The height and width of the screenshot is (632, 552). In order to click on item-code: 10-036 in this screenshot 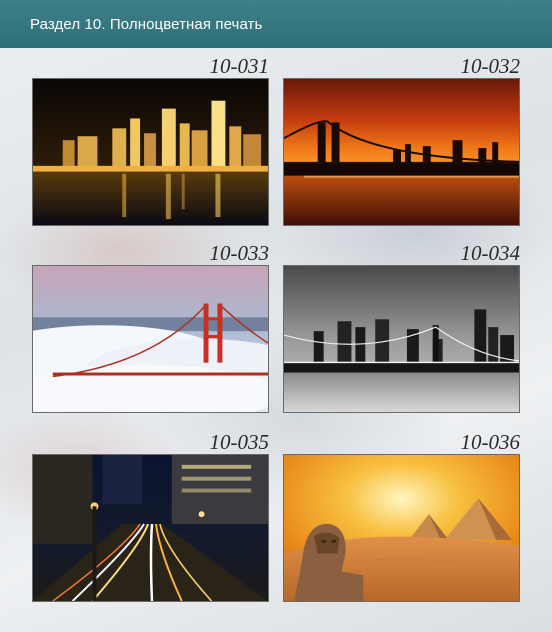, I will do `click(490, 442)`.